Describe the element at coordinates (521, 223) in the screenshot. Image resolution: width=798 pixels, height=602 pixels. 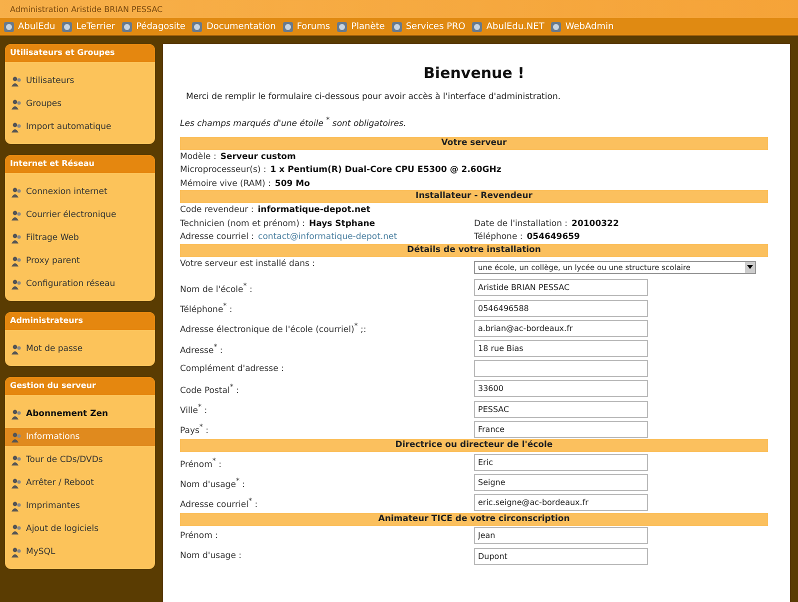
I see `info-label: Date de l'installation :` at that location.